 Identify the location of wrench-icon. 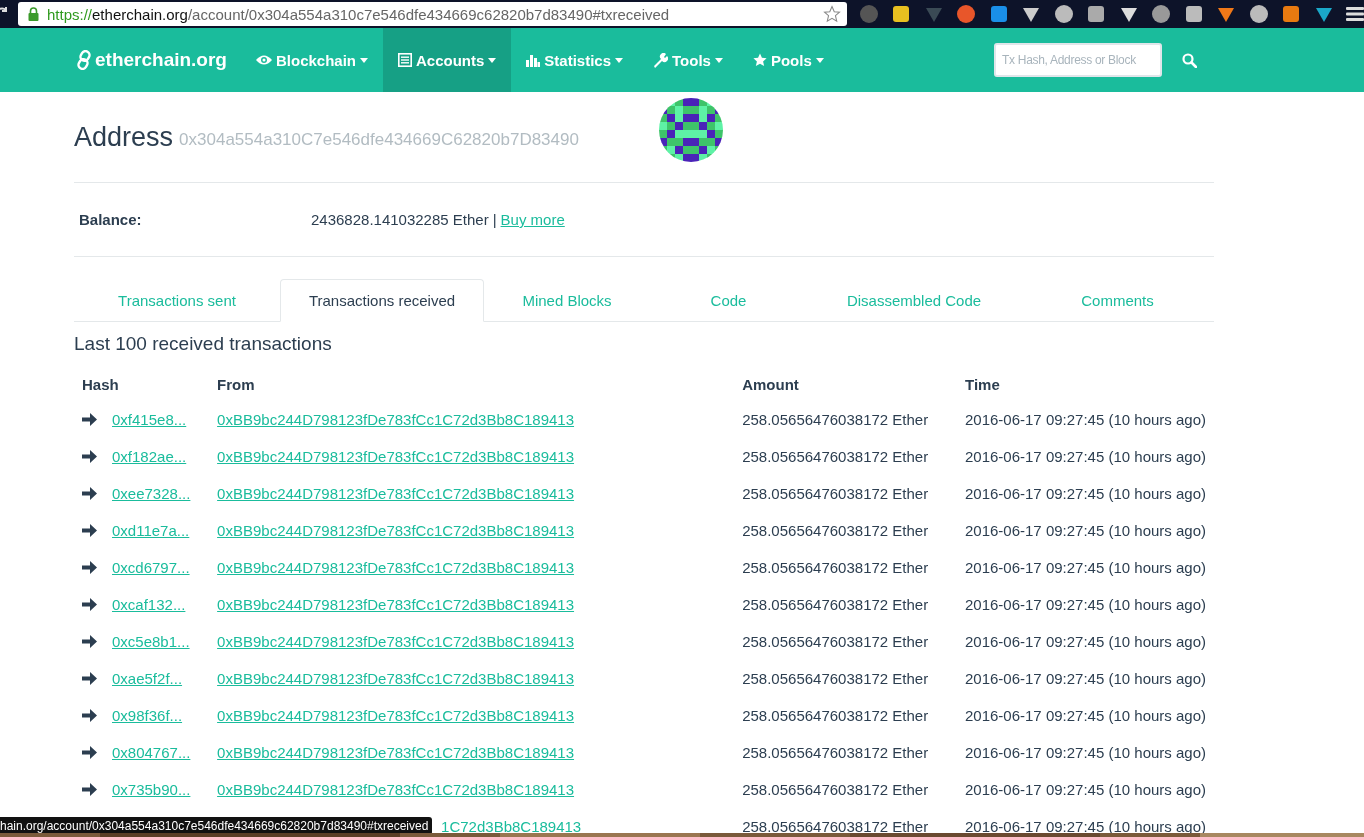
(661, 60).